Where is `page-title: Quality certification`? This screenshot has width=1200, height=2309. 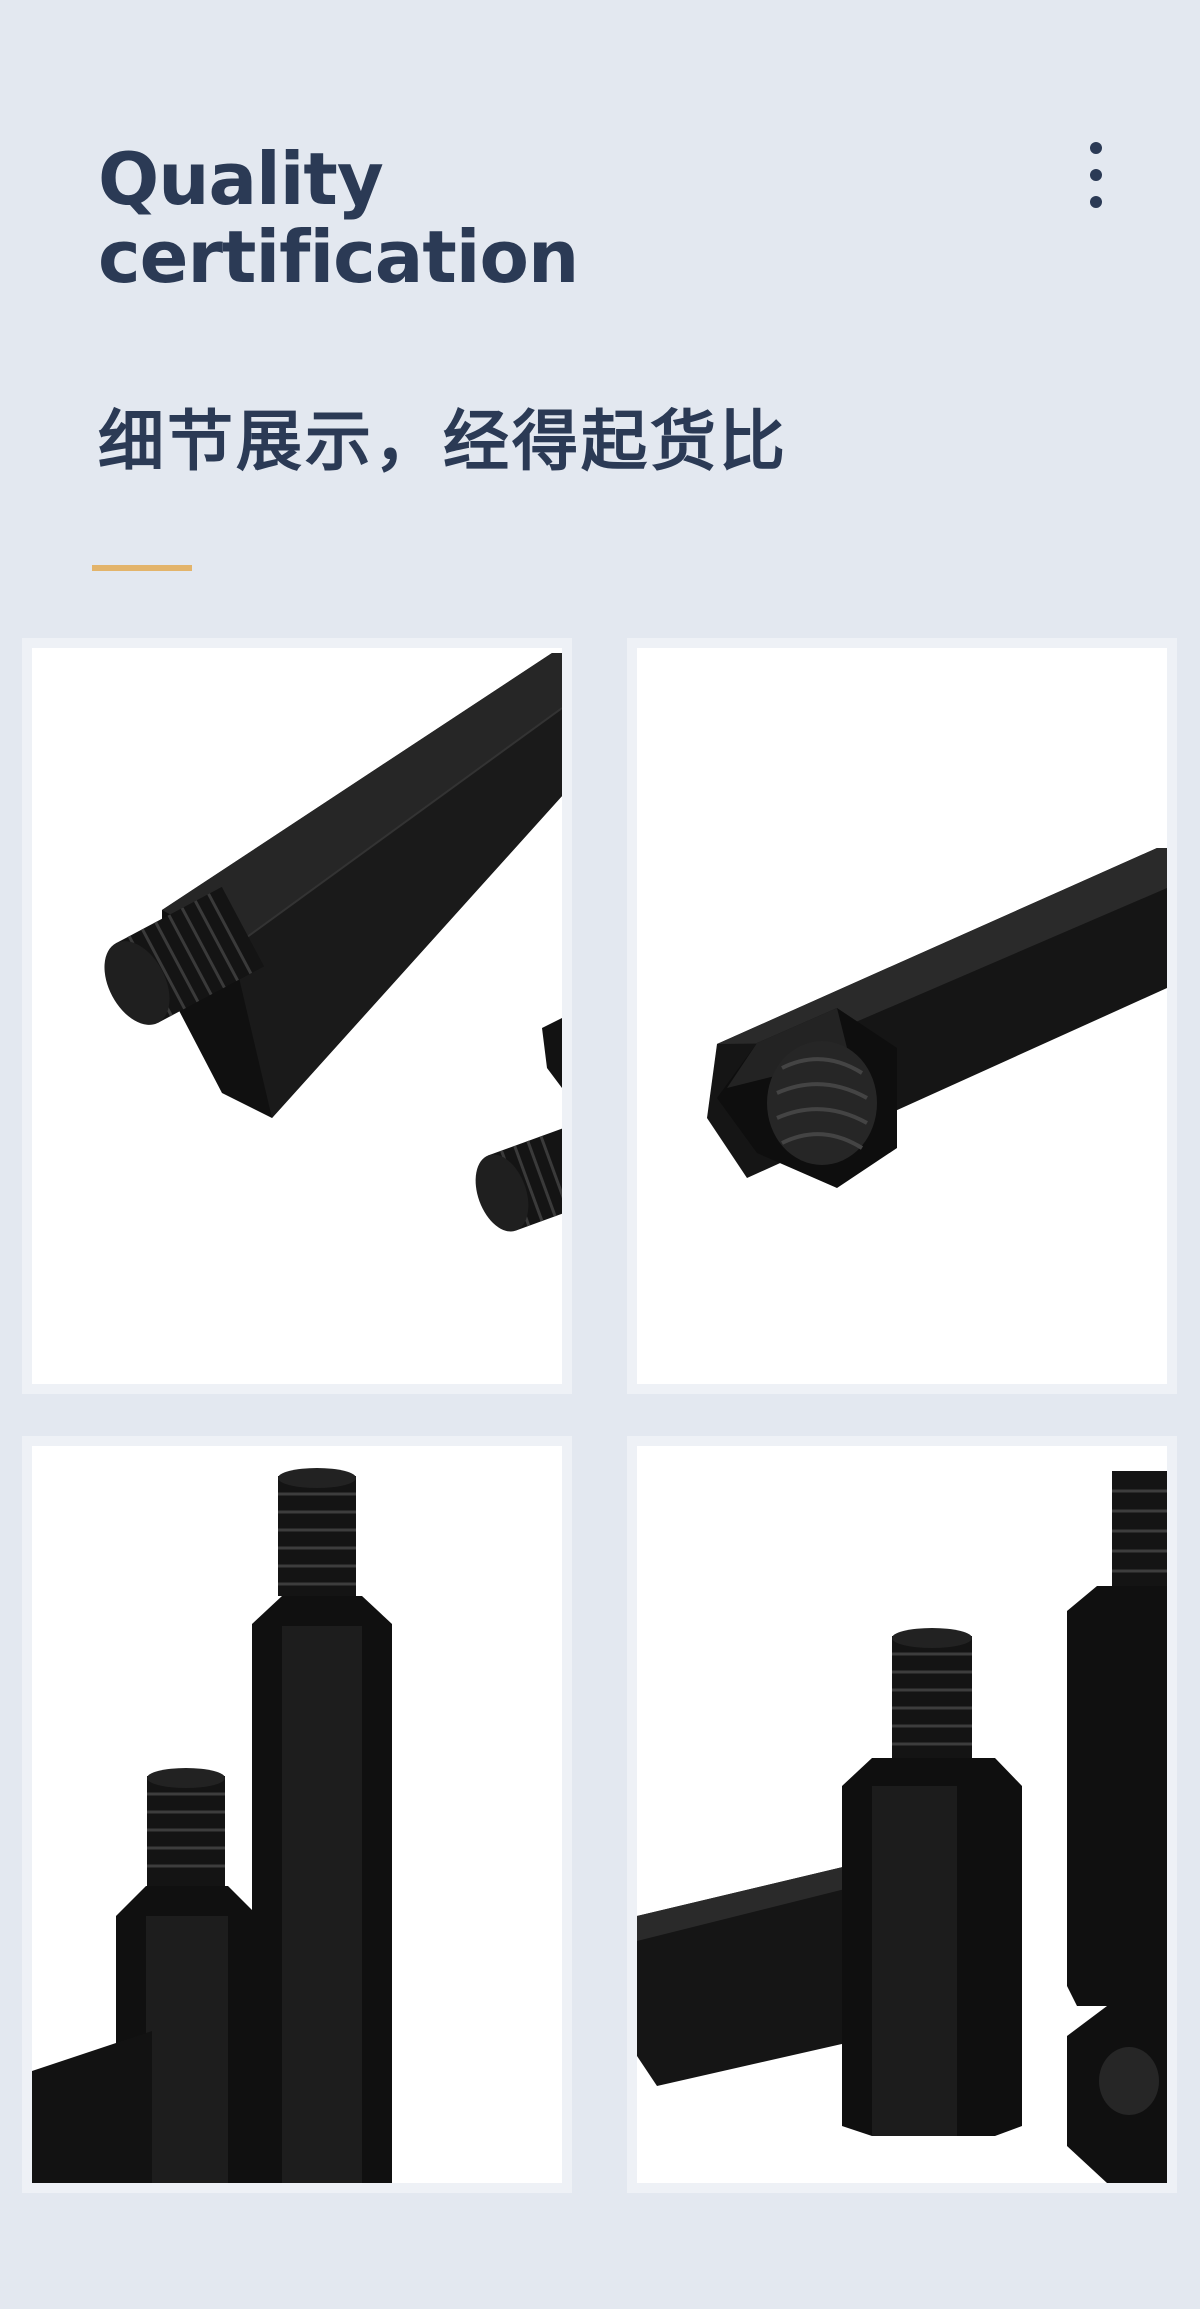
page-title: Quality certification is located at coordinates (338, 218).